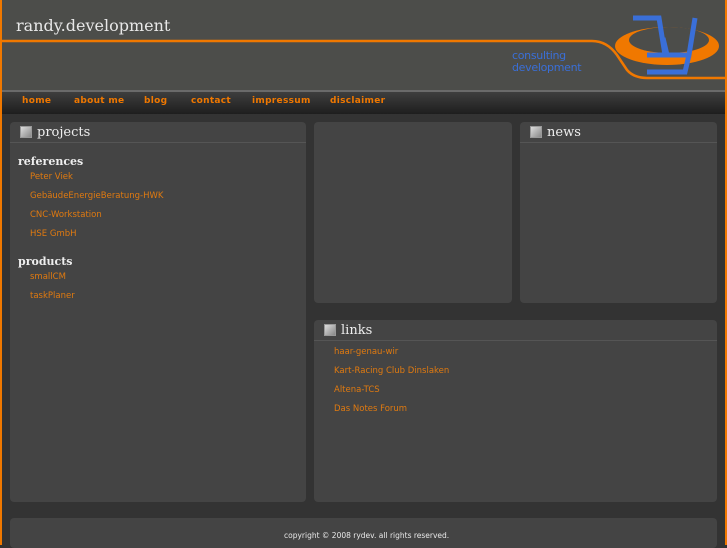 The height and width of the screenshot is (548, 727). I want to click on external-link: haar-genau-wir, so click(525, 352).